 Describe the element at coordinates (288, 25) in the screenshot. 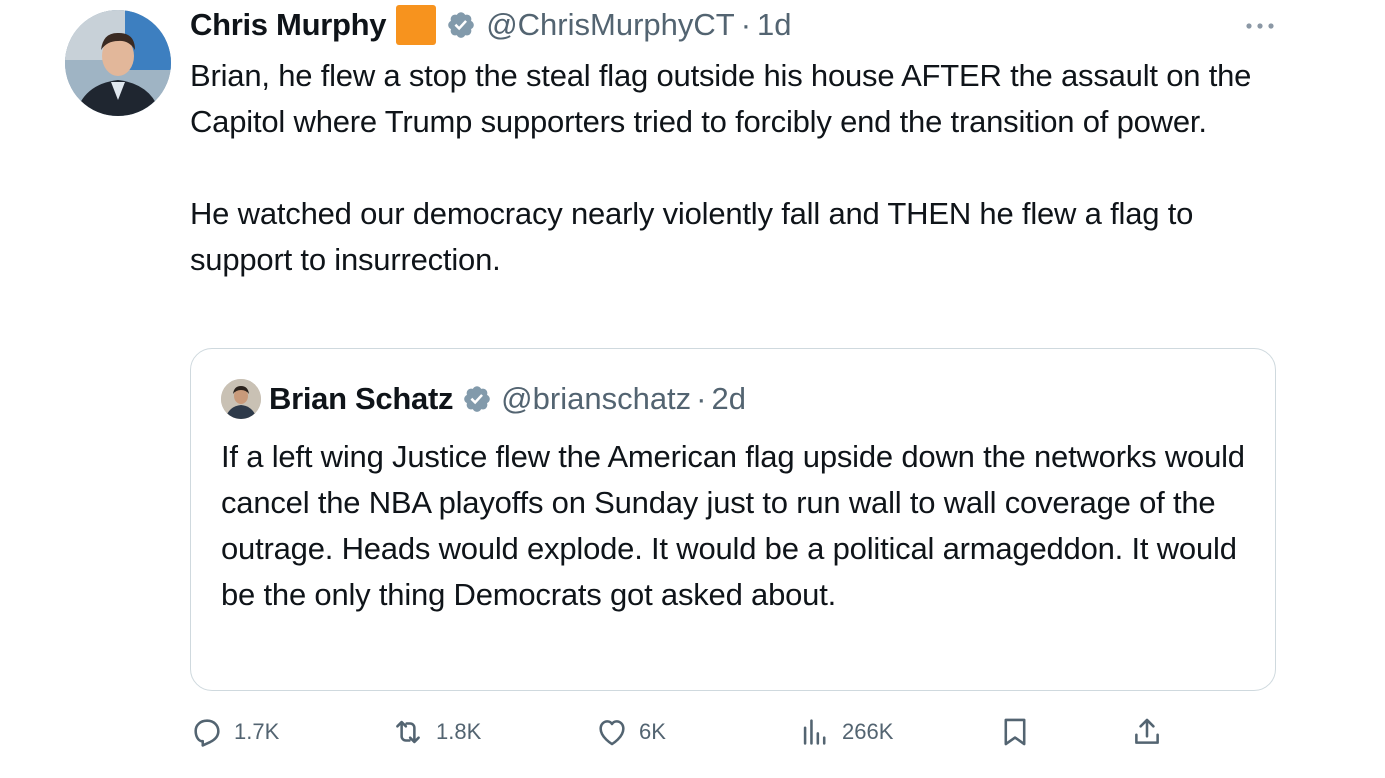

I see `author-display-name: Chris Murphy` at that location.